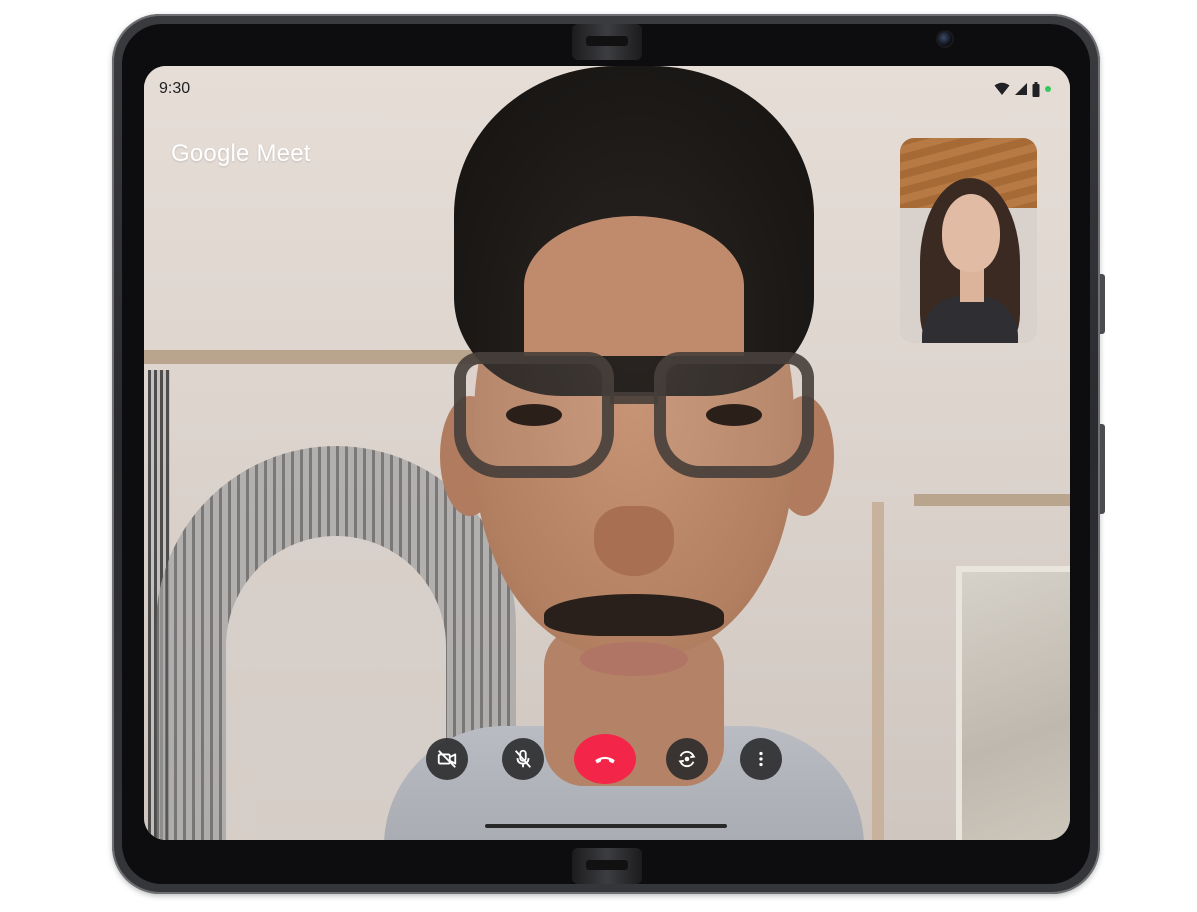 The width and height of the screenshot is (1197, 912). I want to click on mic-off-icon, so click(523, 758).